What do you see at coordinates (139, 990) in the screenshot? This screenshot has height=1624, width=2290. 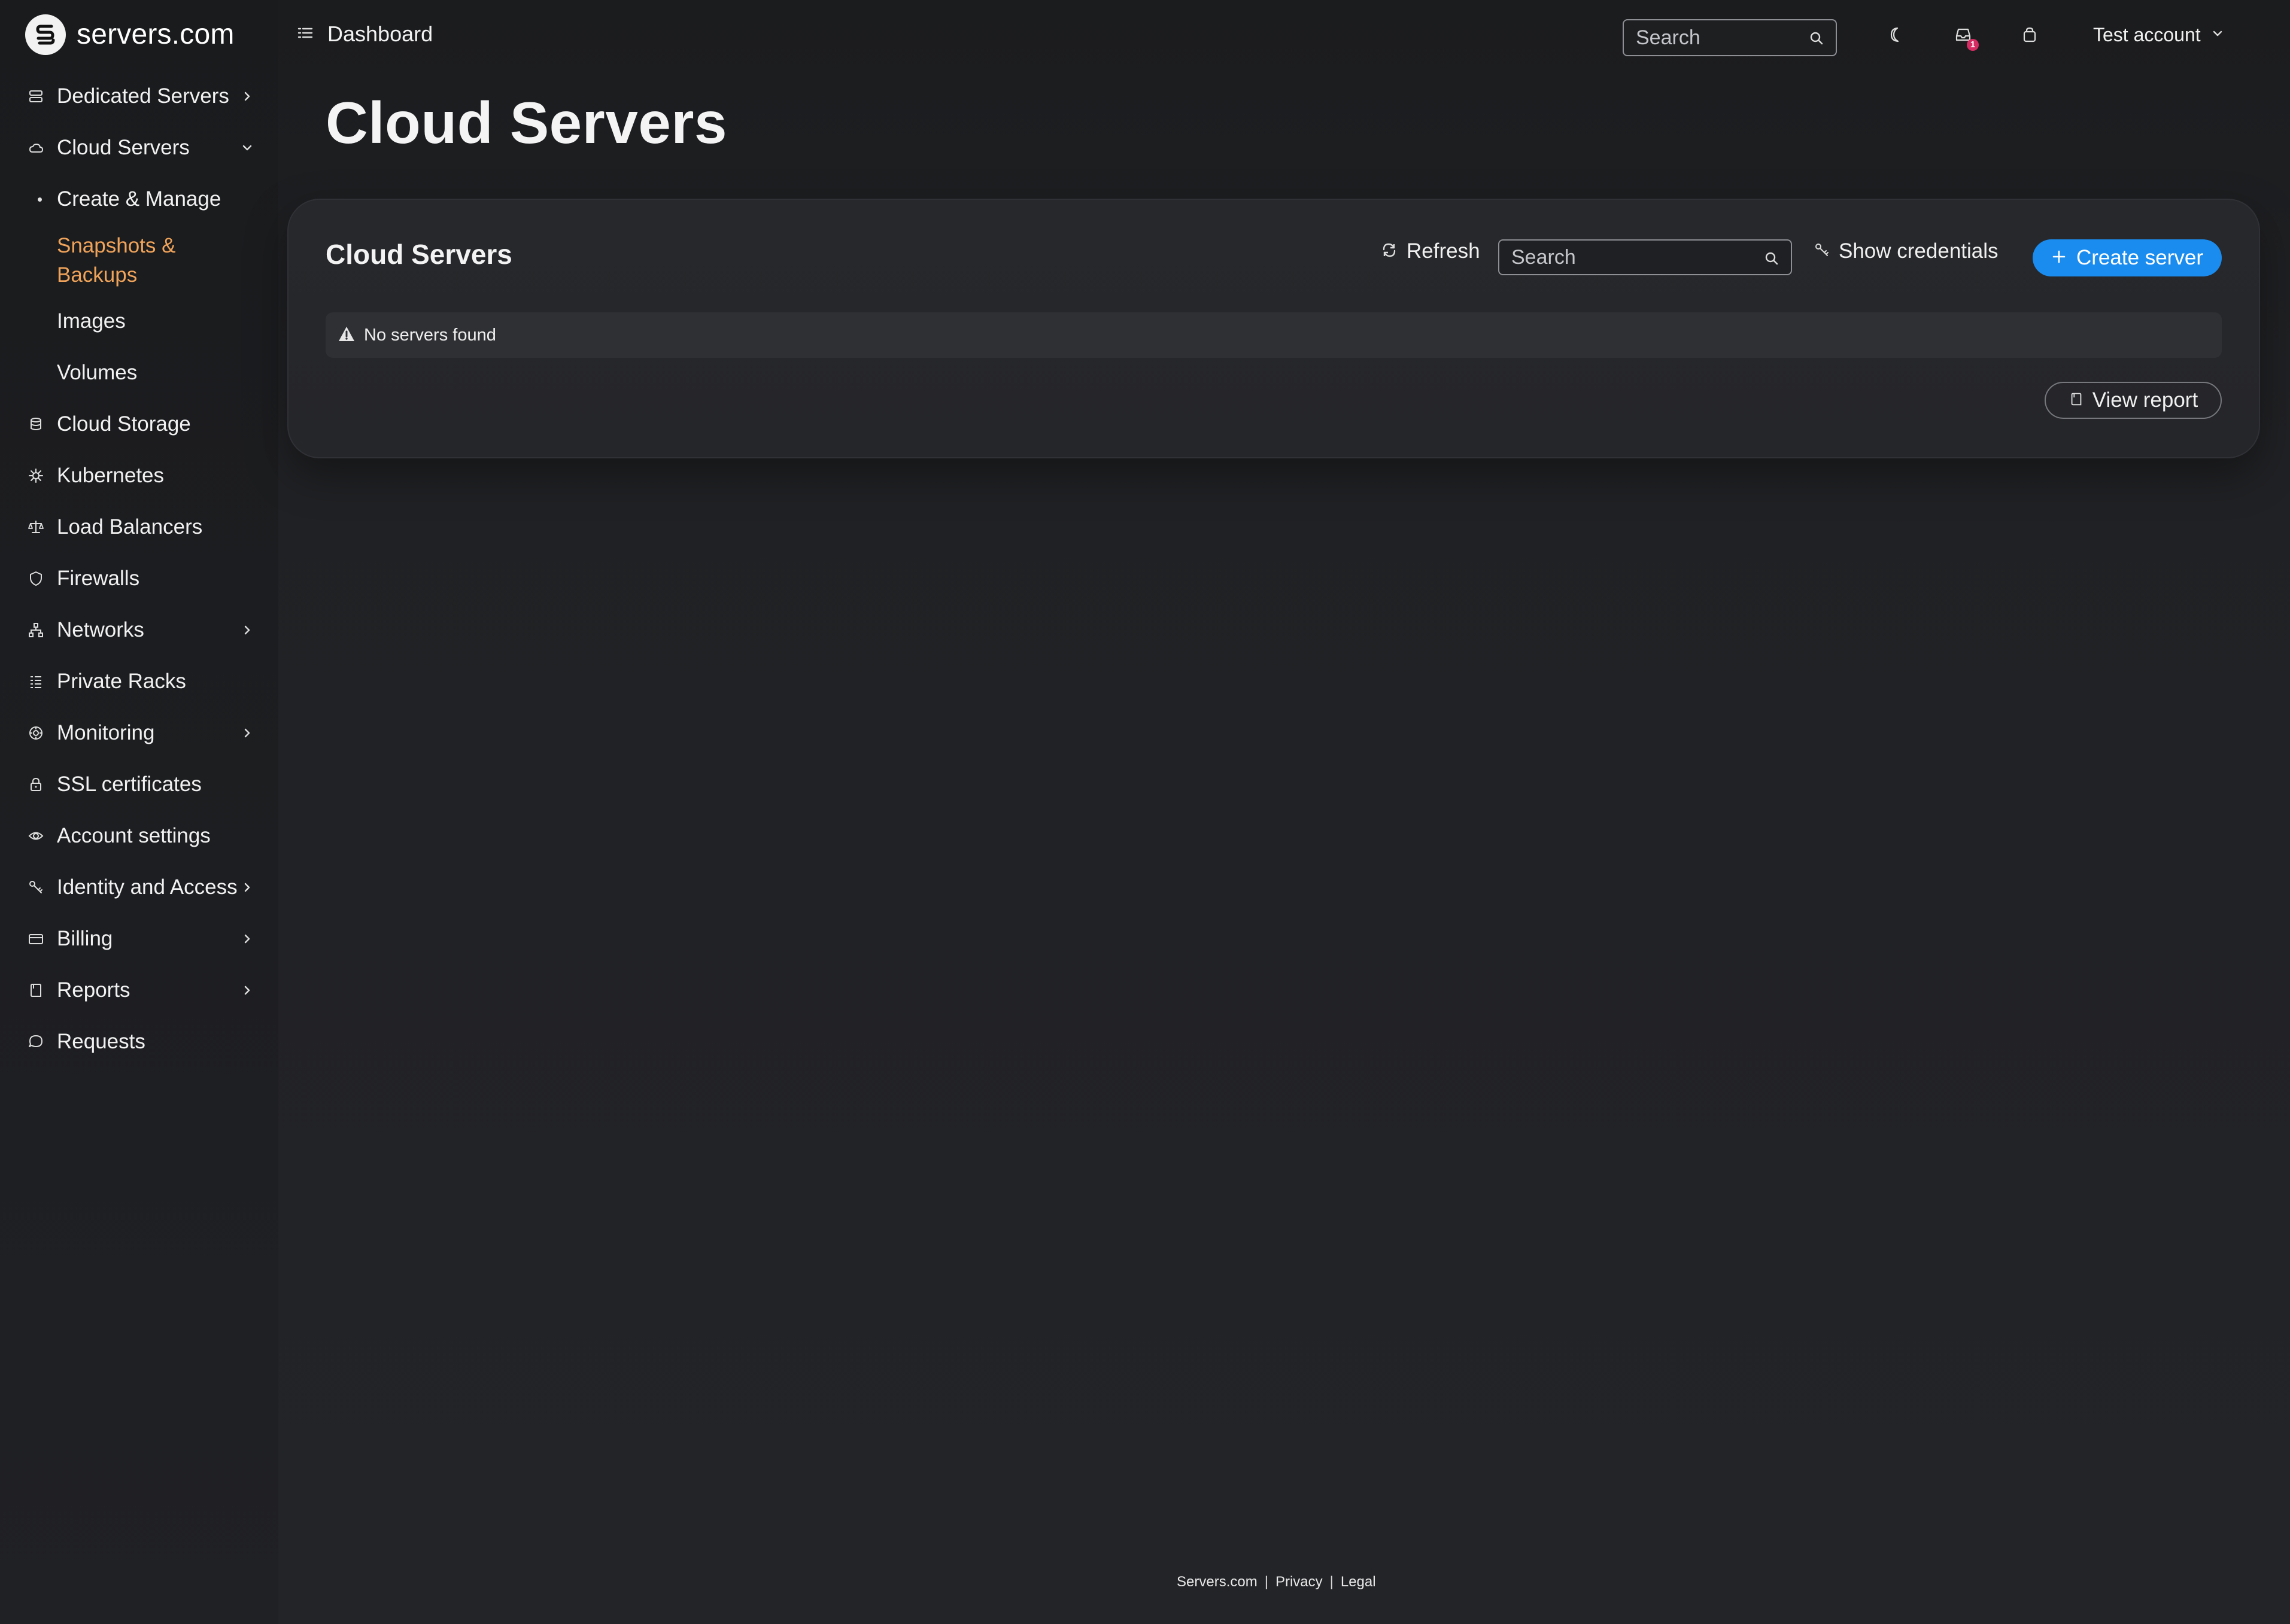 I see `sidebar-item-reports: Reports` at bounding box center [139, 990].